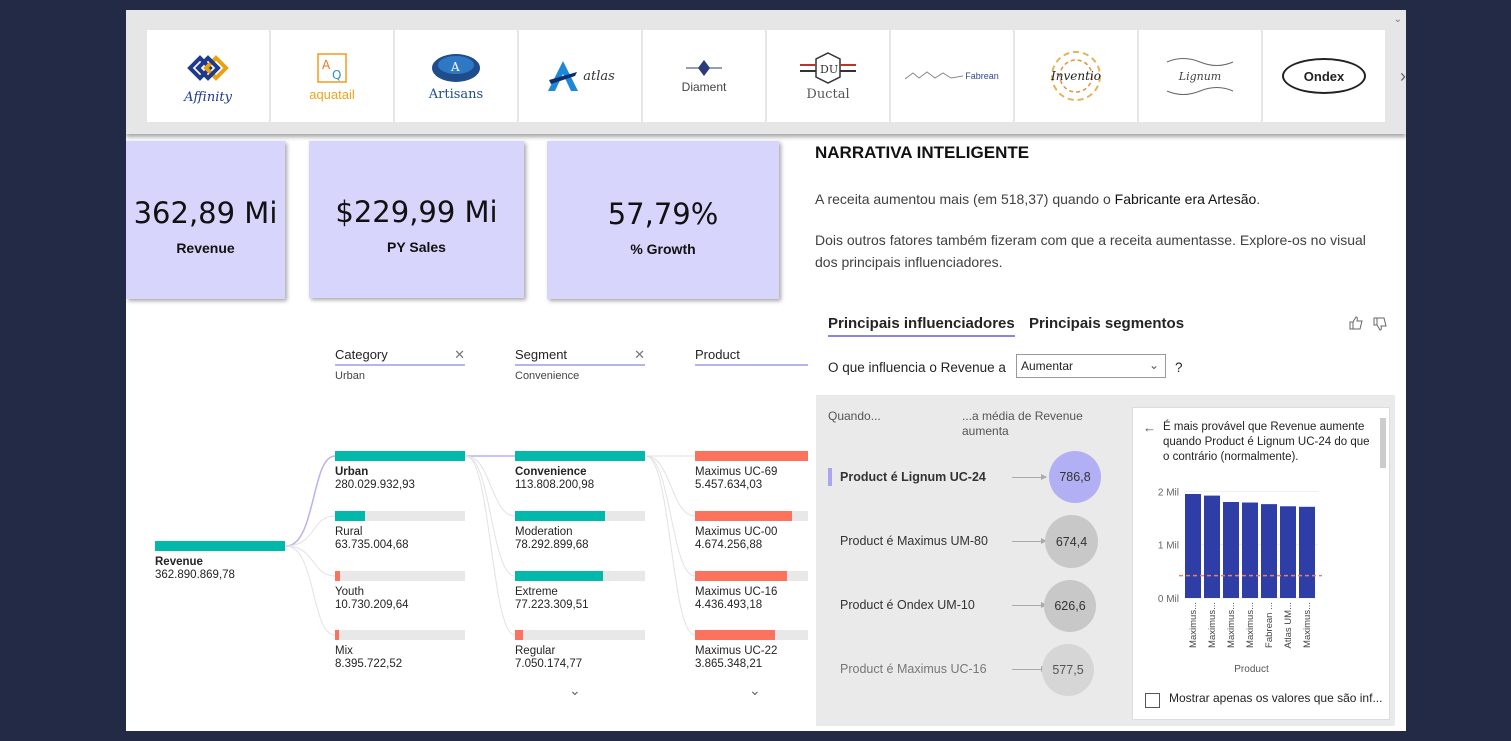 The width and height of the screenshot is (1511, 741). I want to click on column-title: Product, so click(751, 356).